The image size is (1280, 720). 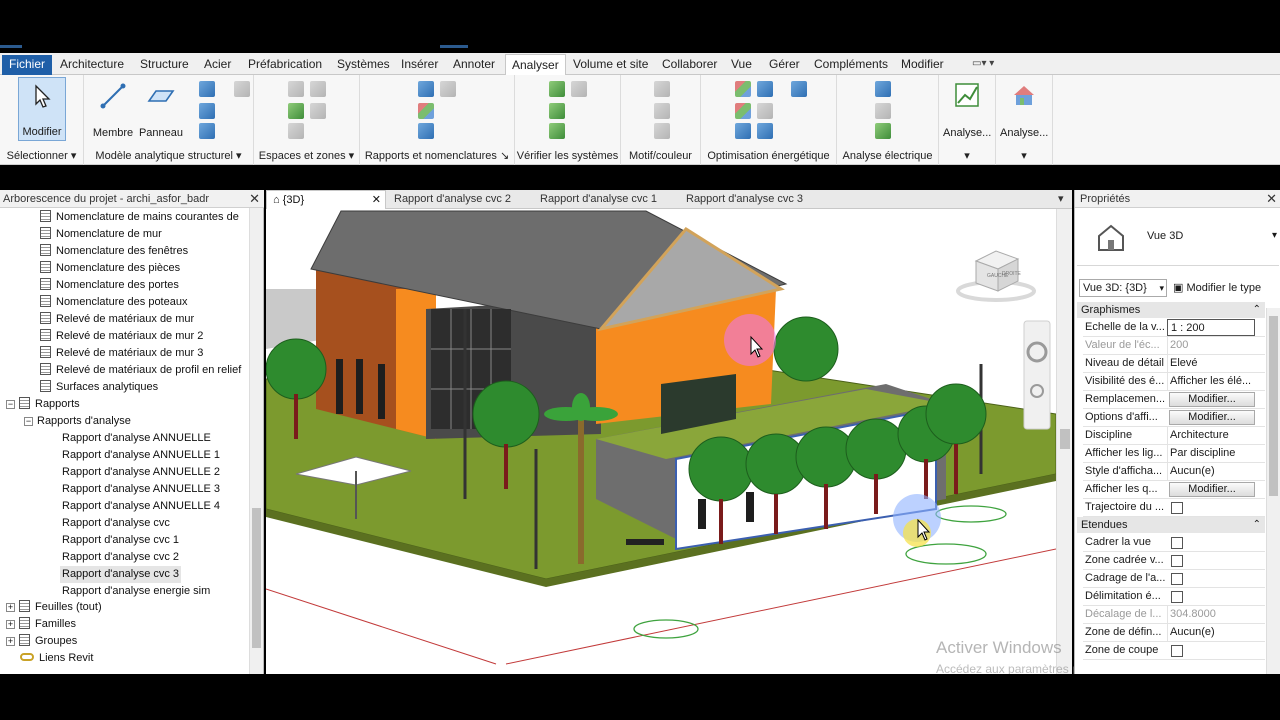 What do you see at coordinates (42, 109) in the screenshot?
I see `modifier-button: Modifier` at bounding box center [42, 109].